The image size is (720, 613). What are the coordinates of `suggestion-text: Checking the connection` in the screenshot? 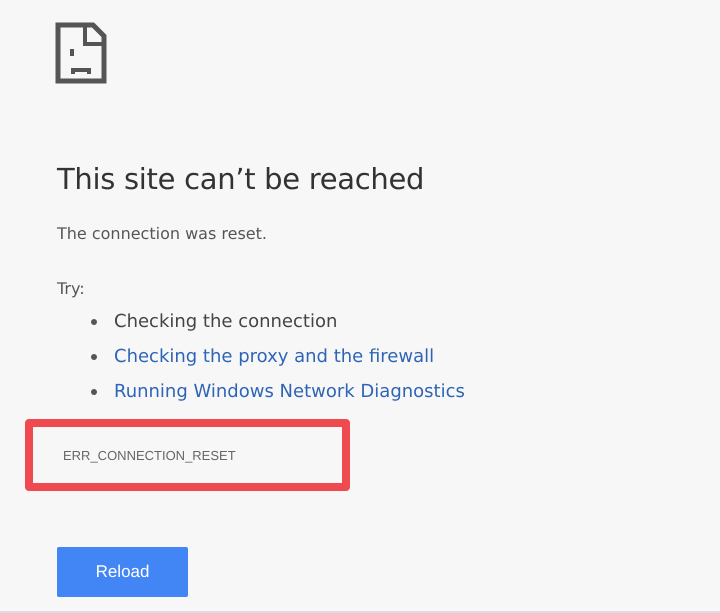 It's located at (226, 321).